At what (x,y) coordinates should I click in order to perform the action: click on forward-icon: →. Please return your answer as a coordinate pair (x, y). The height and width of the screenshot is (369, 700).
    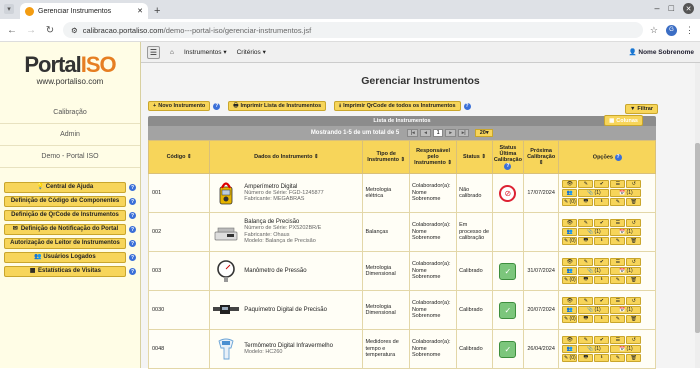
    Looking at the image, I should click on (31, 30).